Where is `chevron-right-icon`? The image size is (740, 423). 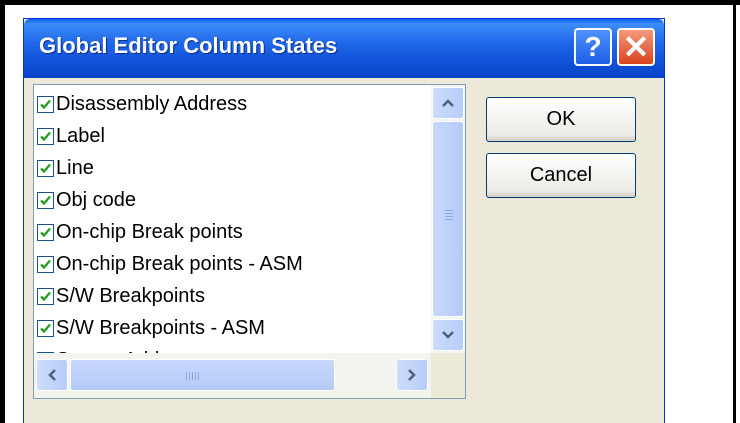
chevron-right-icon is located at coordinates (412, 375).